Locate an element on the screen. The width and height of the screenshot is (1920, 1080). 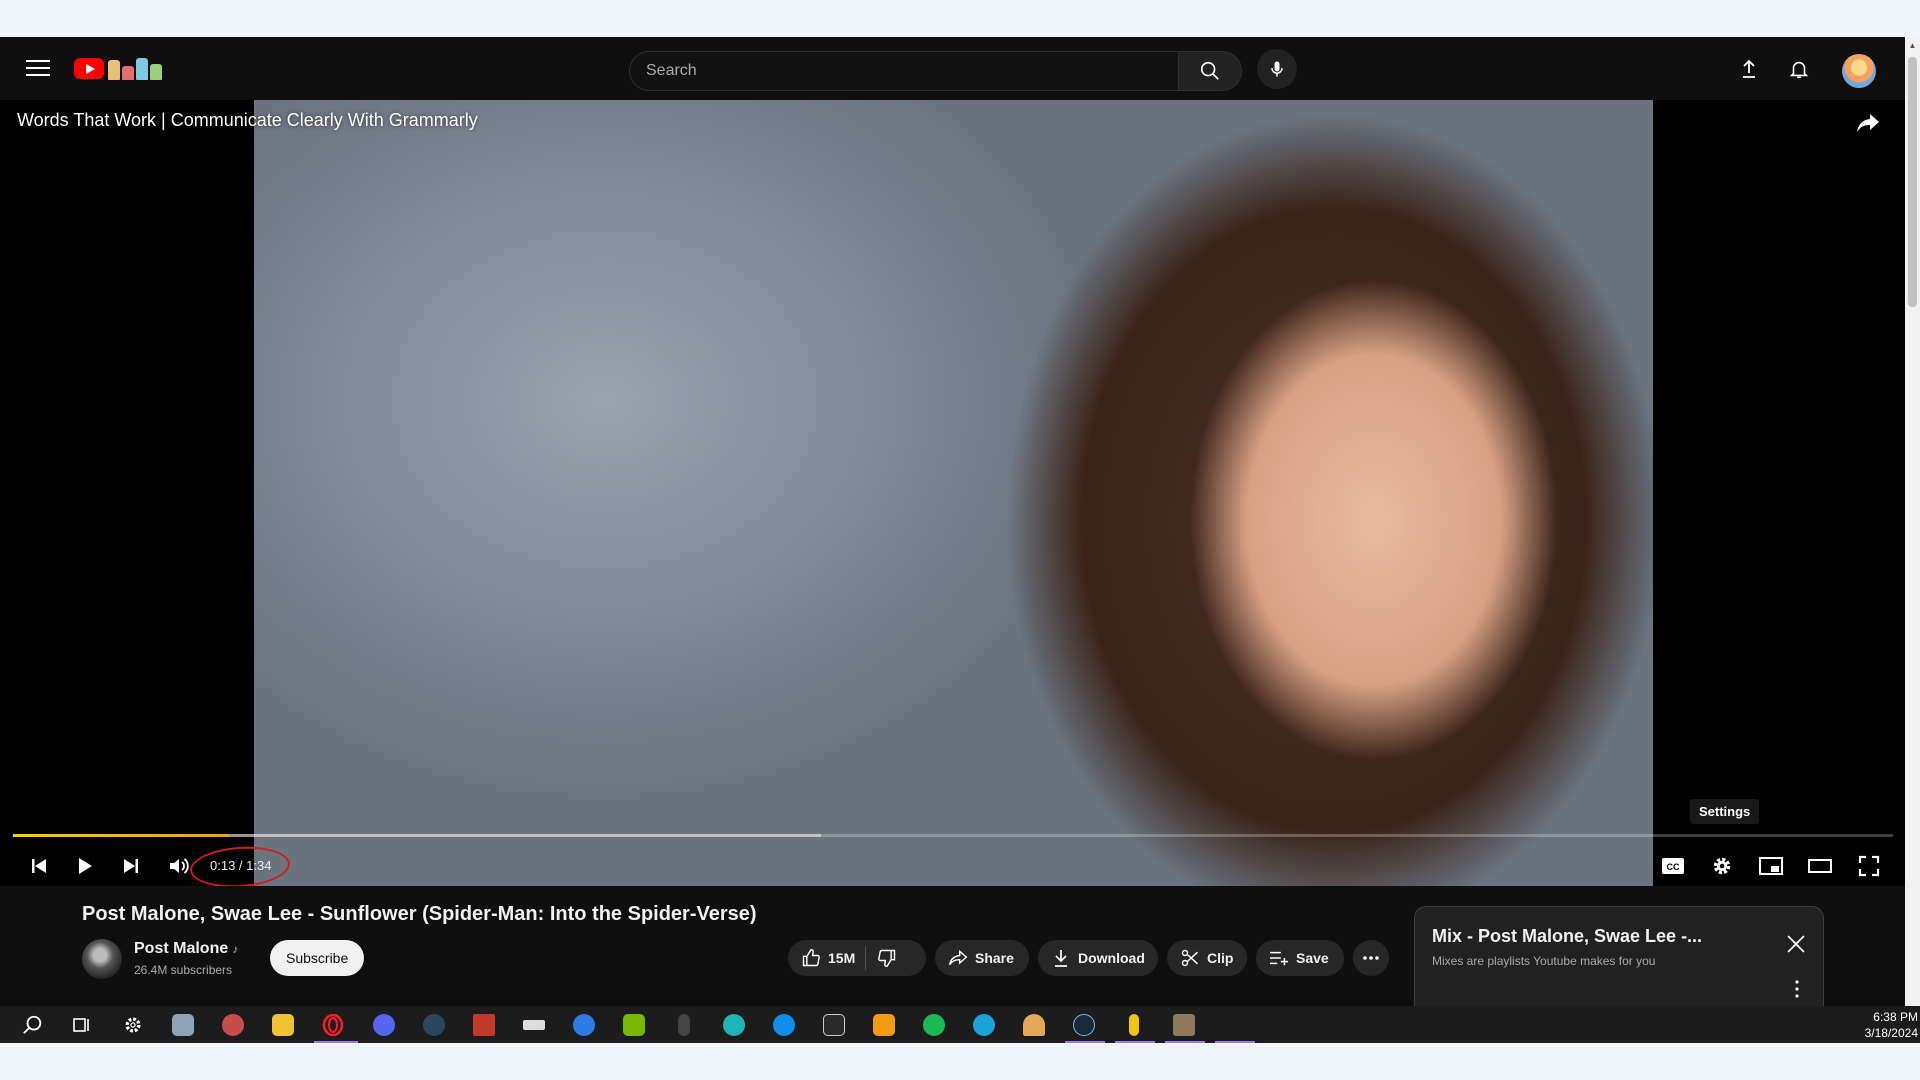
channel-avatar is located at coordinates (102, 959).